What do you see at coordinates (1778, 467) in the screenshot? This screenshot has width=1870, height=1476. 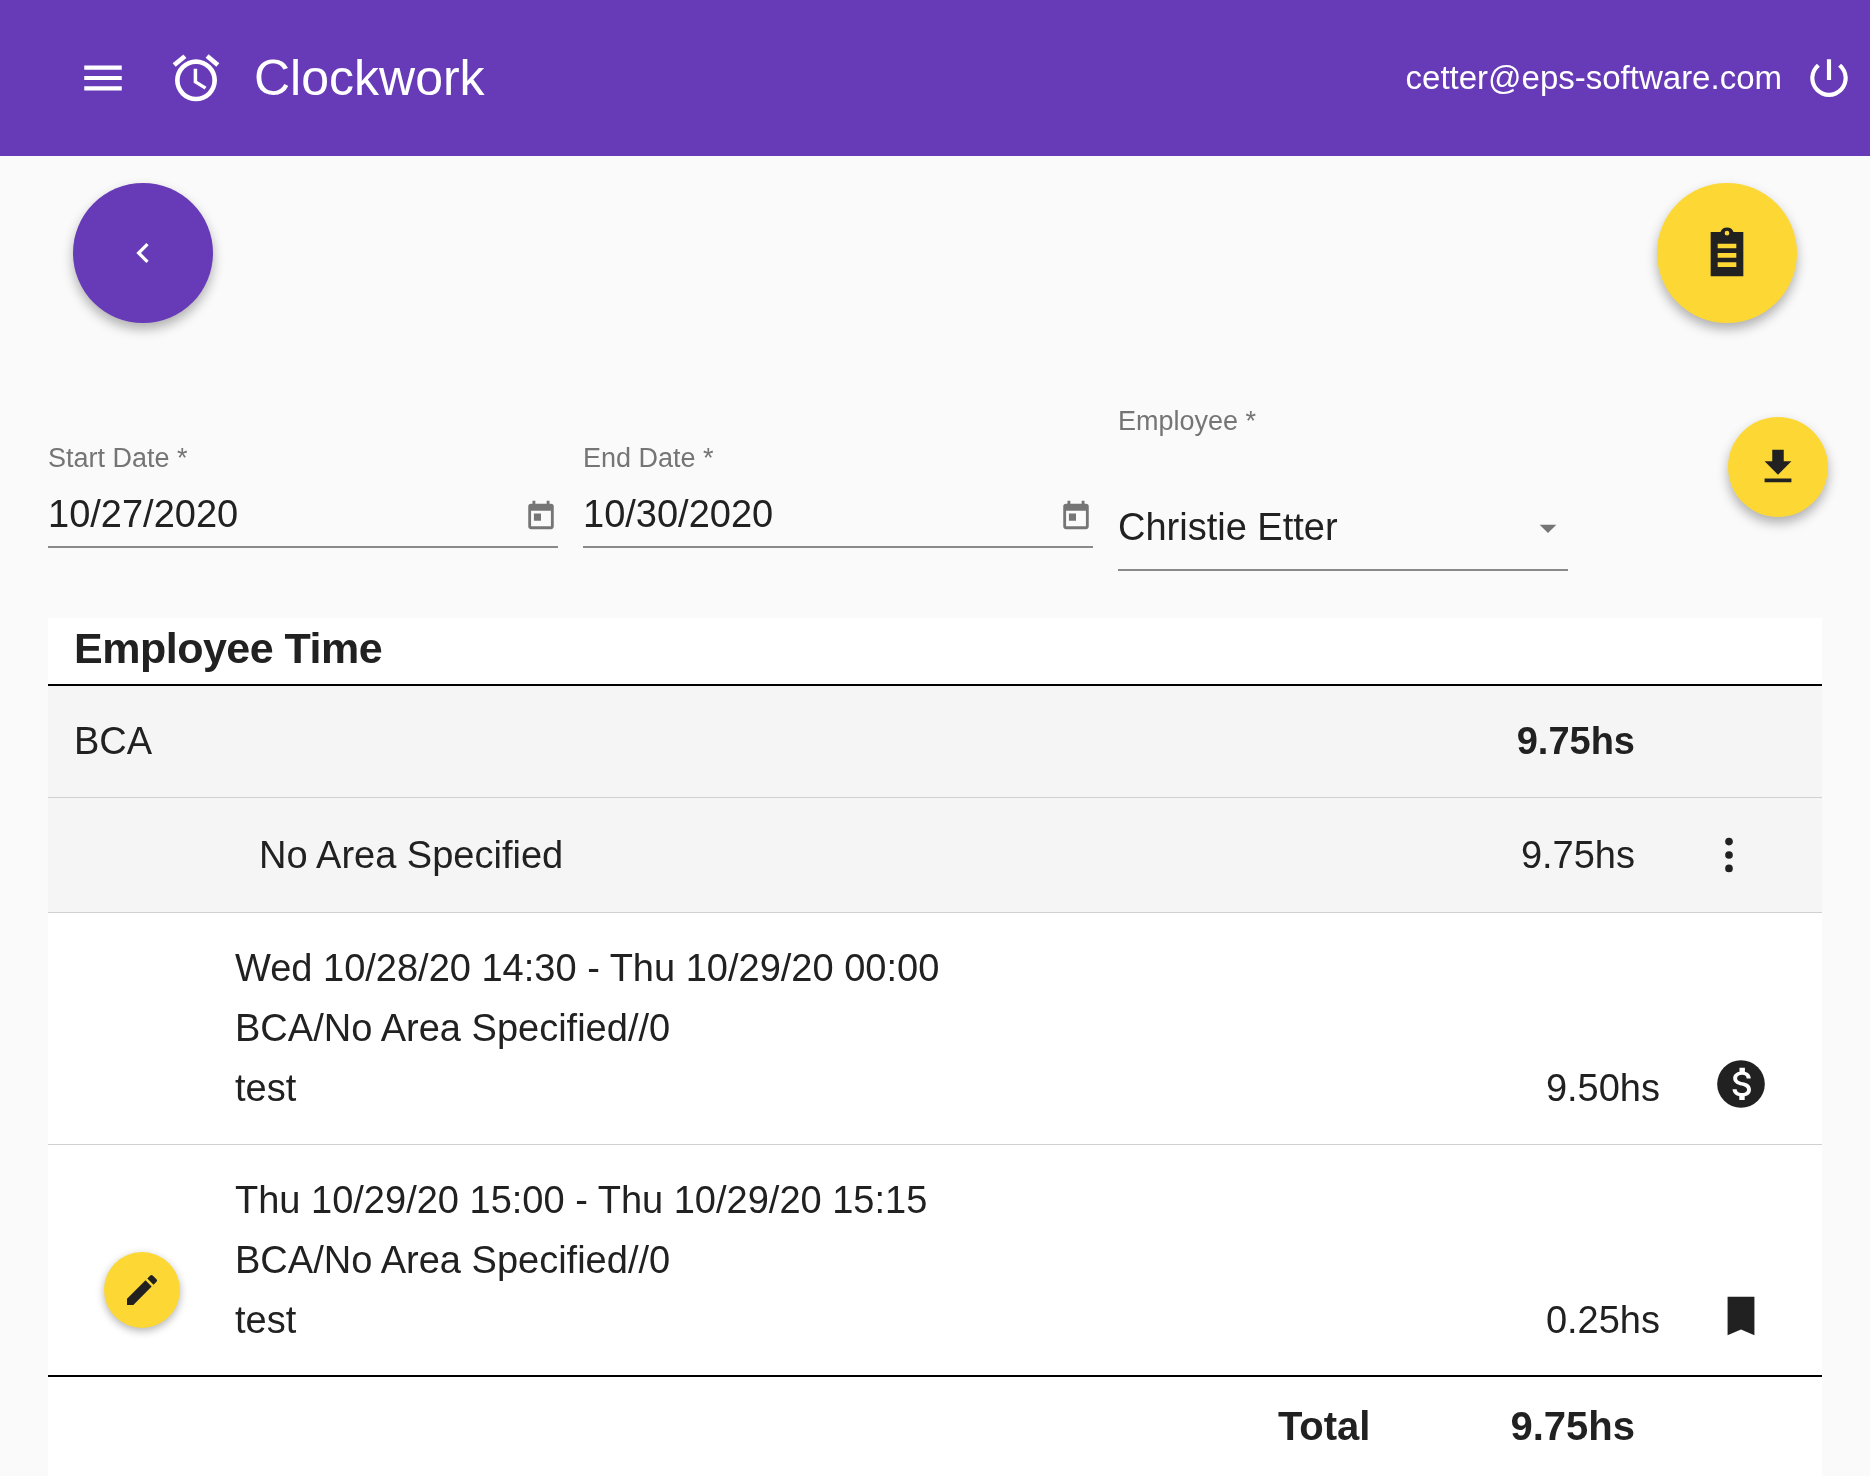 I see `download-button` at bounding box center [1778, 467].